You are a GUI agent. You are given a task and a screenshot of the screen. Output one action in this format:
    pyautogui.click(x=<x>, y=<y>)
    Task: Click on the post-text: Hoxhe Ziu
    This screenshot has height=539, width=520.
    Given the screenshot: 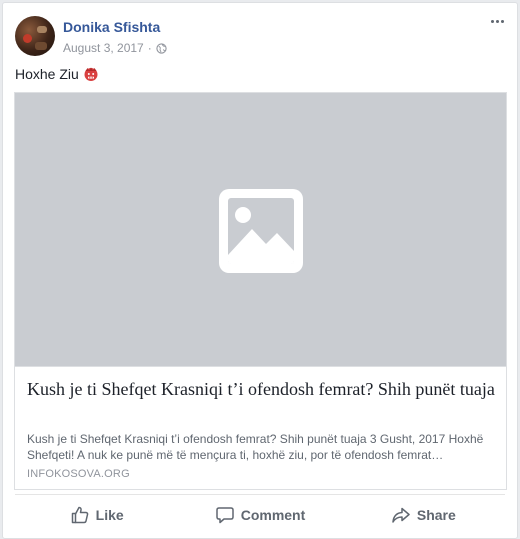 What is the action you would take?
    pyautogui.click(x=57, y=74)
    